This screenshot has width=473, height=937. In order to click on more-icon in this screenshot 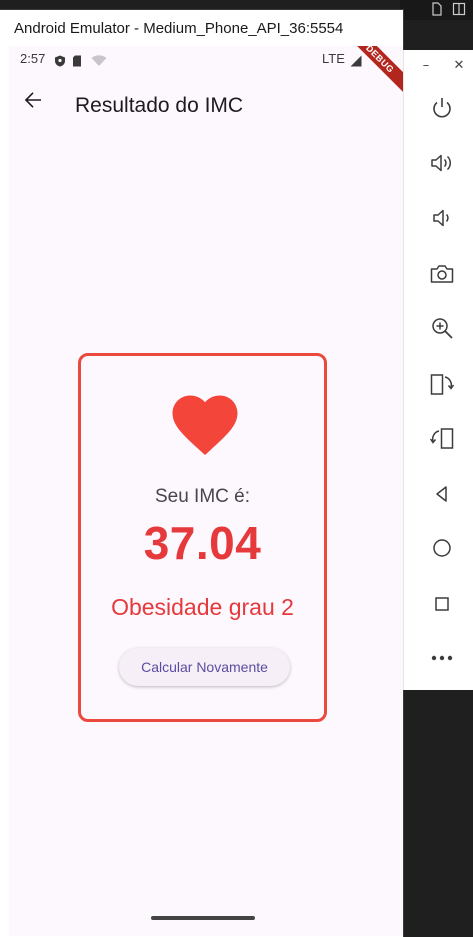, I will do `click(442, 658)`.